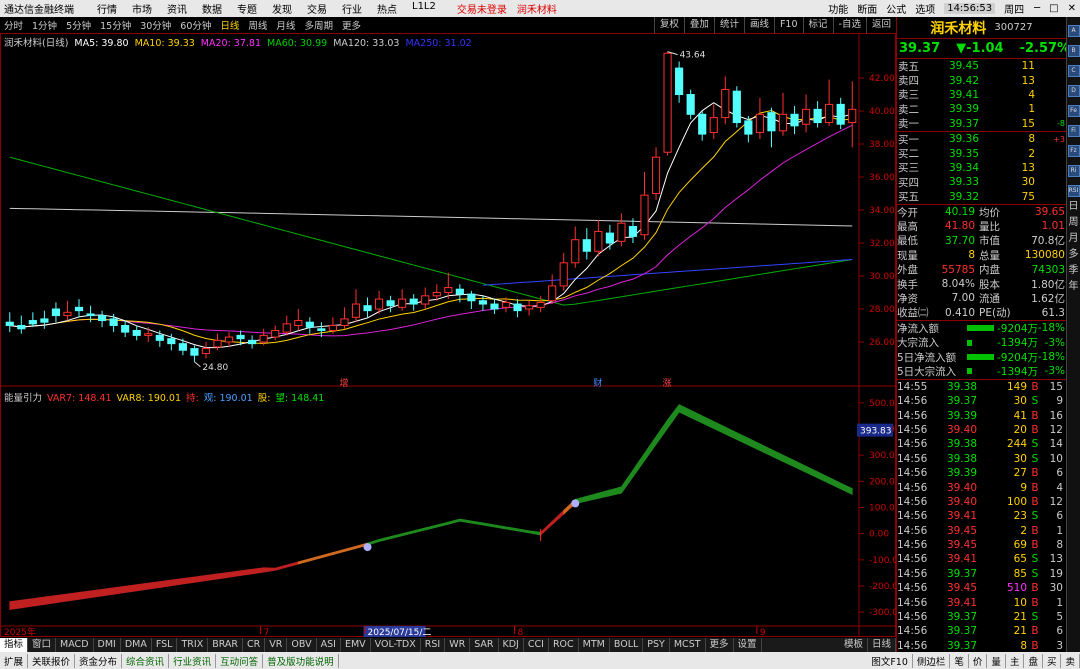 The image size is (1080, 669). I want to click on indicator-tab-item-15: WR, so click(458, 645).